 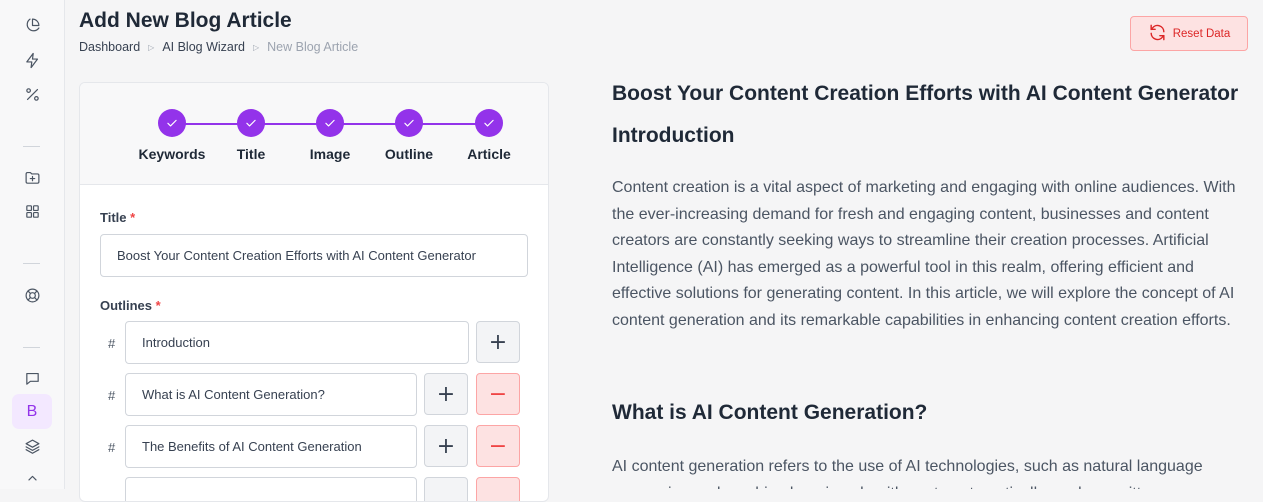 I want to click on chat-icon, so click(x=32, y=378).